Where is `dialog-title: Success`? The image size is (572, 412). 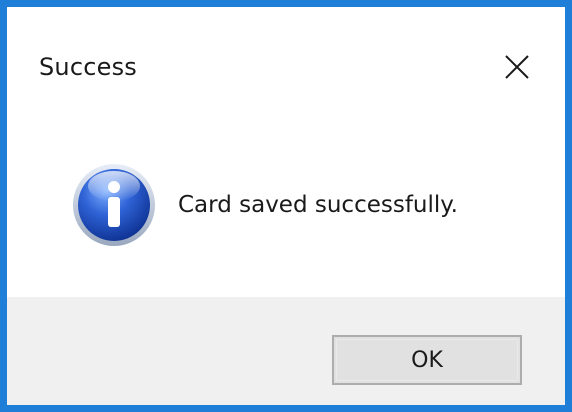
dialog-title: Success is located at coordinates (88, 67).